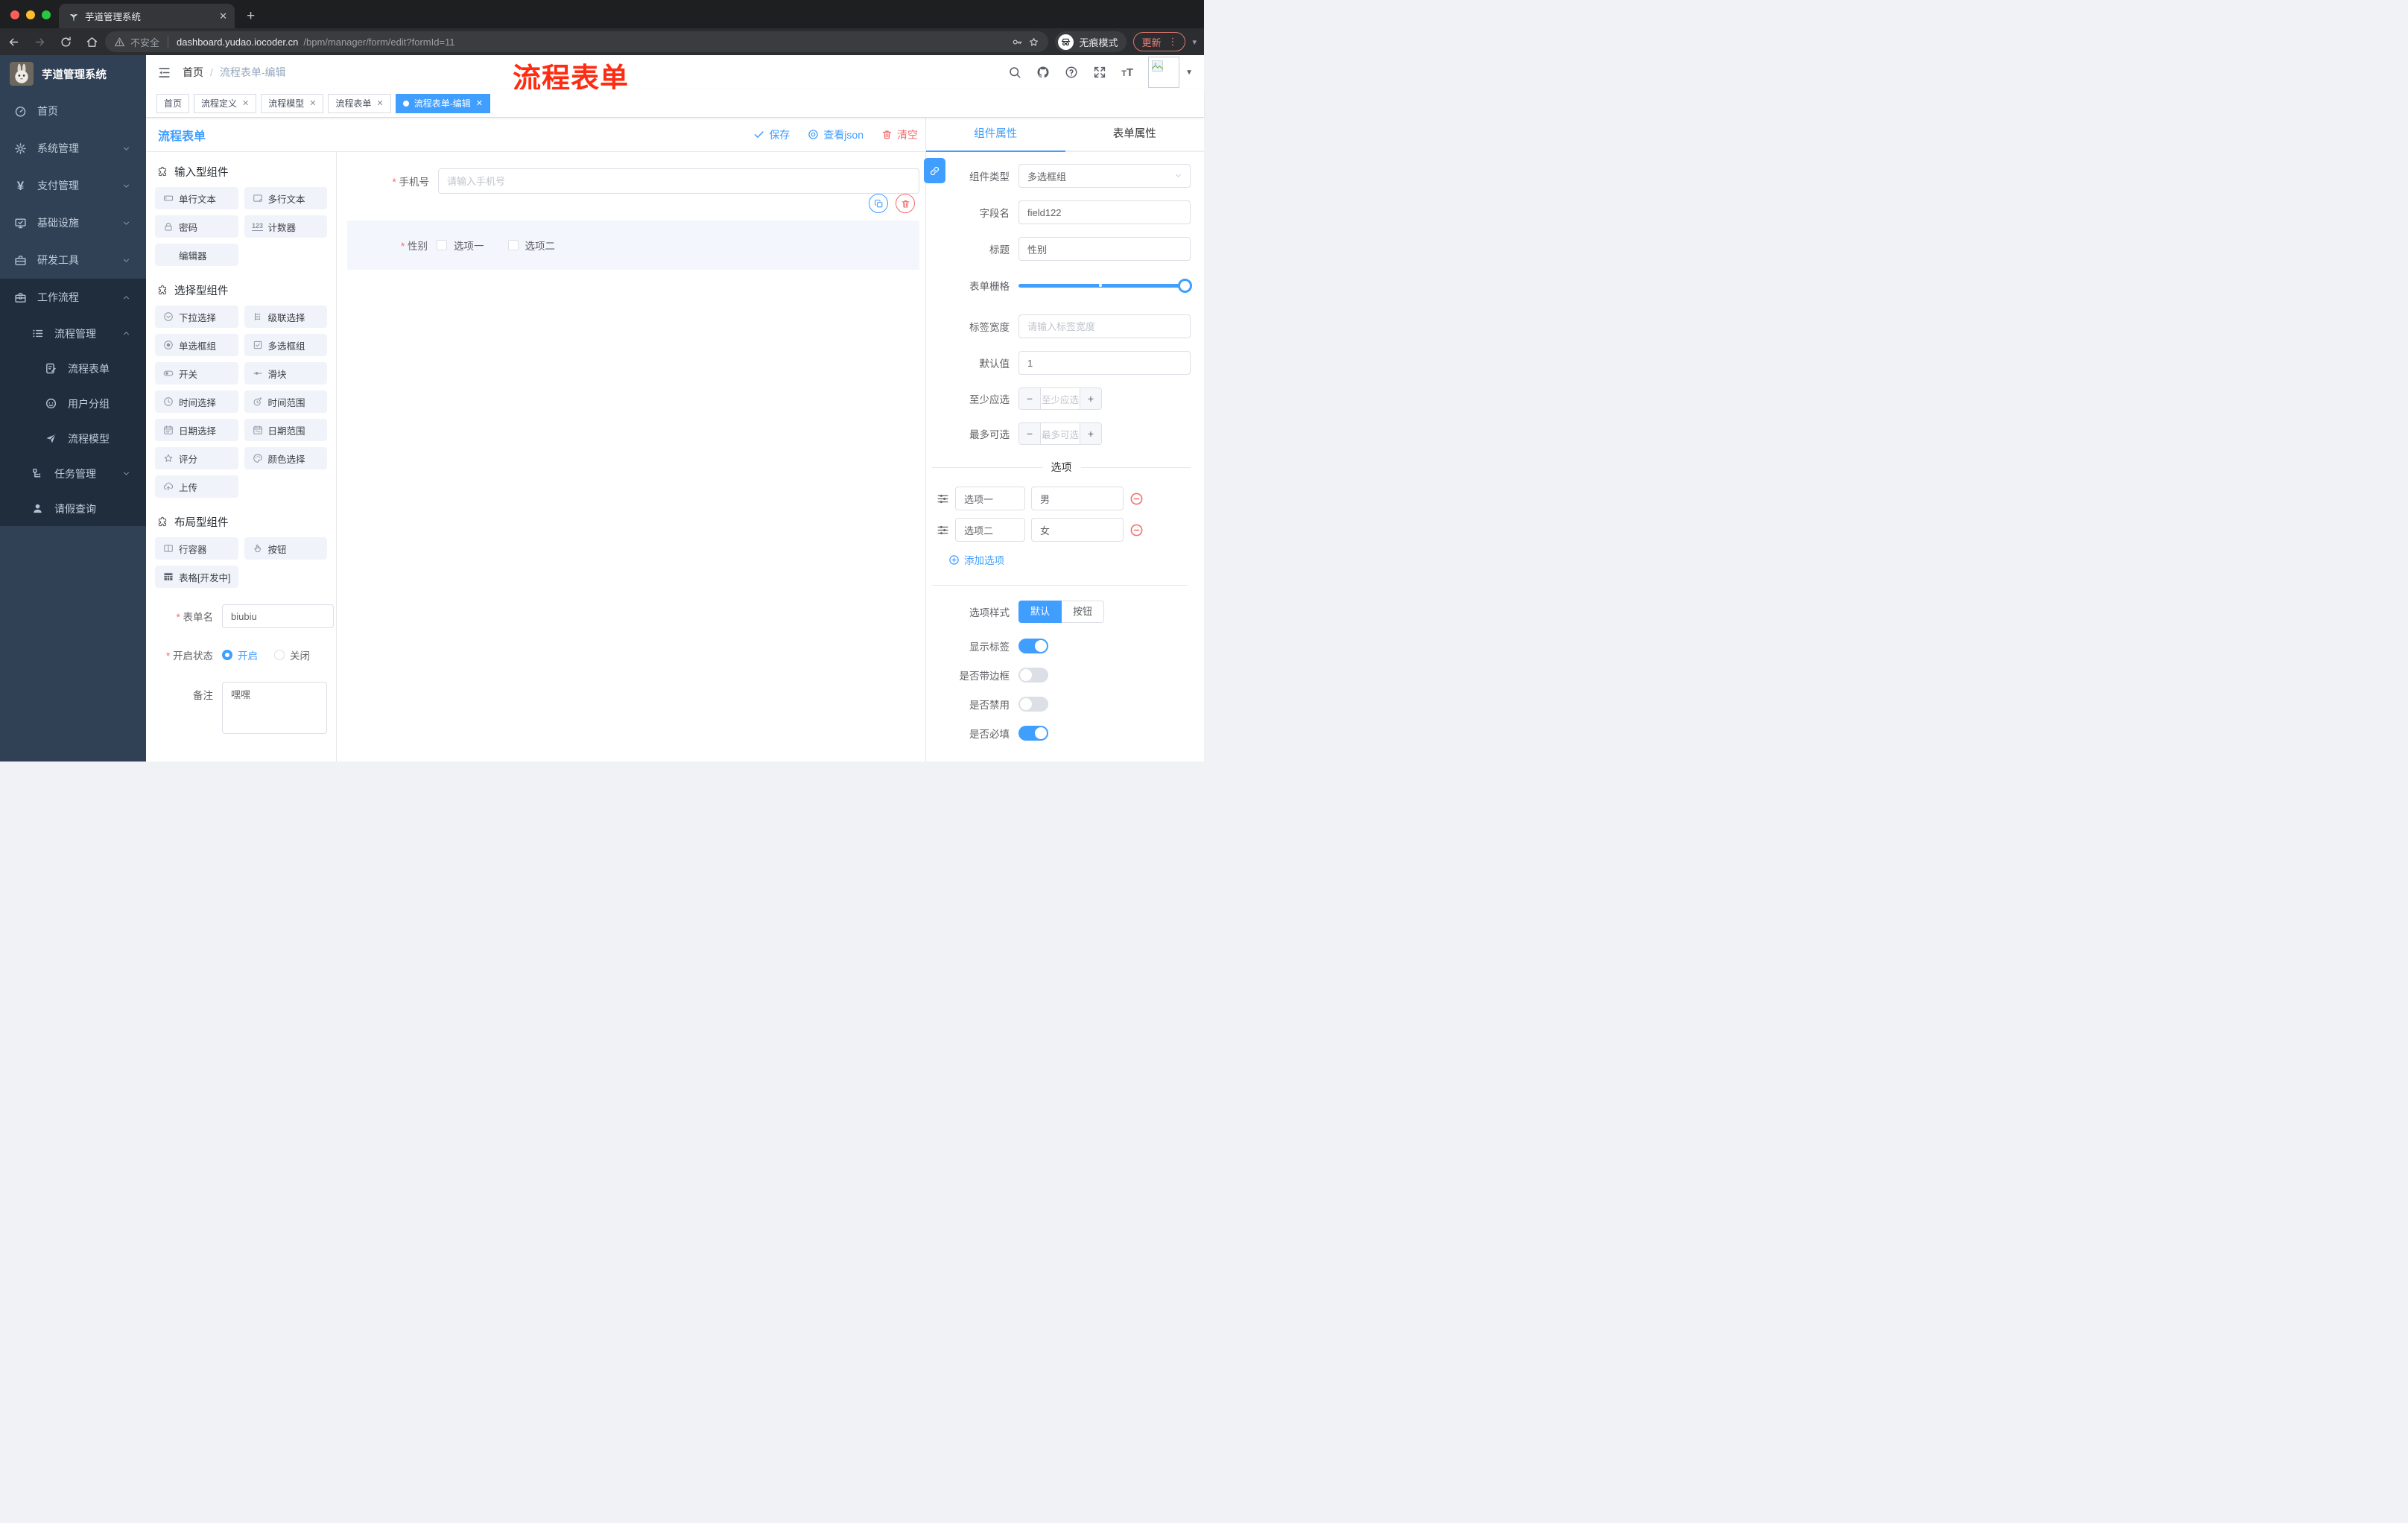 This screenshot has height=1523, width=2408. Describe the element at coordinates (196, 255) in the screenshot. I see `palette-chip-编辑器: 编辑器` at that location.